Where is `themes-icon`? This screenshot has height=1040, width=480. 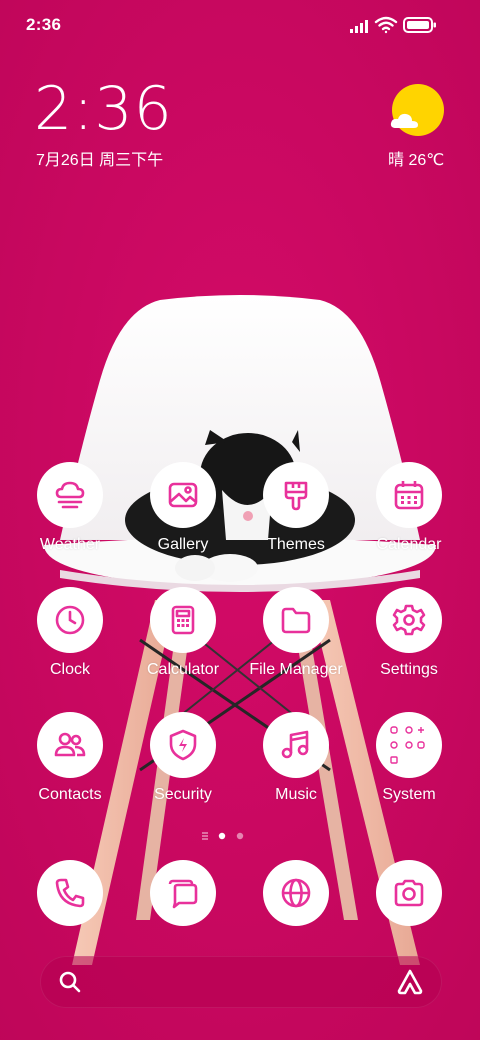
themes-icon is located at coordinates (296, 495).